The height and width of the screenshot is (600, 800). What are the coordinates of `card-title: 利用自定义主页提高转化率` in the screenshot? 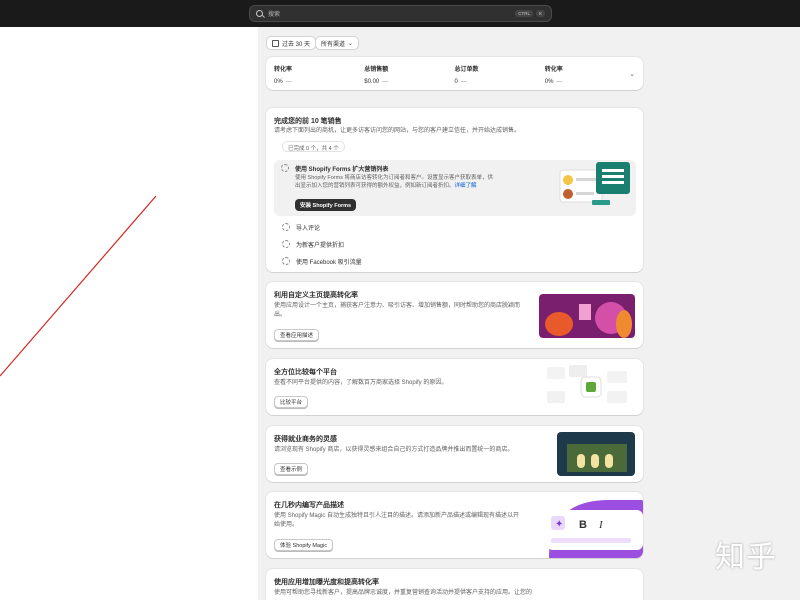 It's located at (316, 295).